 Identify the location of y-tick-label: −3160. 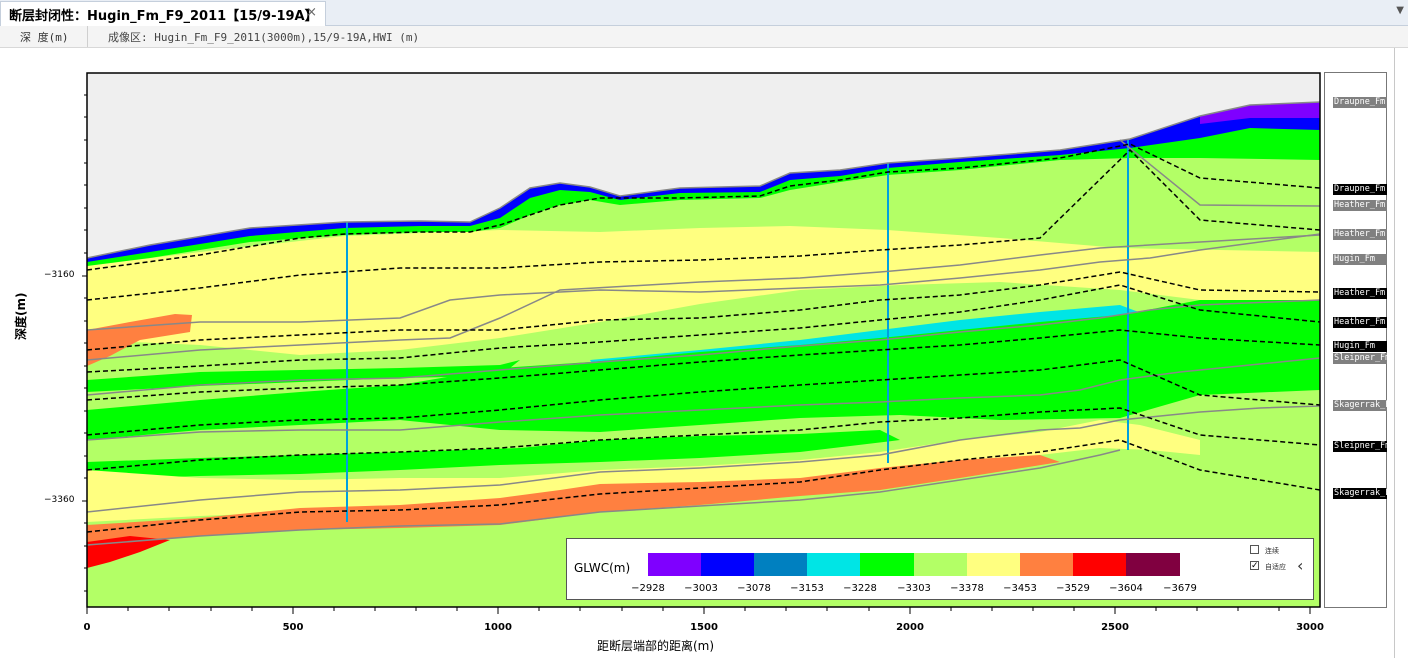
(59, 275).